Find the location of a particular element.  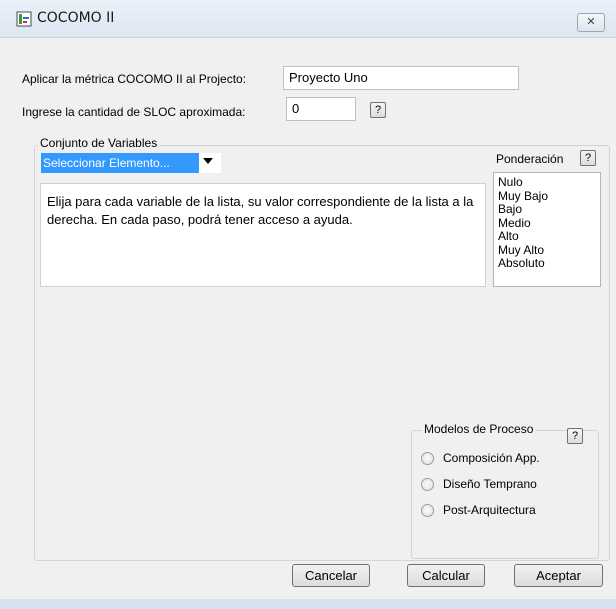

close-icon: ✕ is located at coordinates (591, 22).